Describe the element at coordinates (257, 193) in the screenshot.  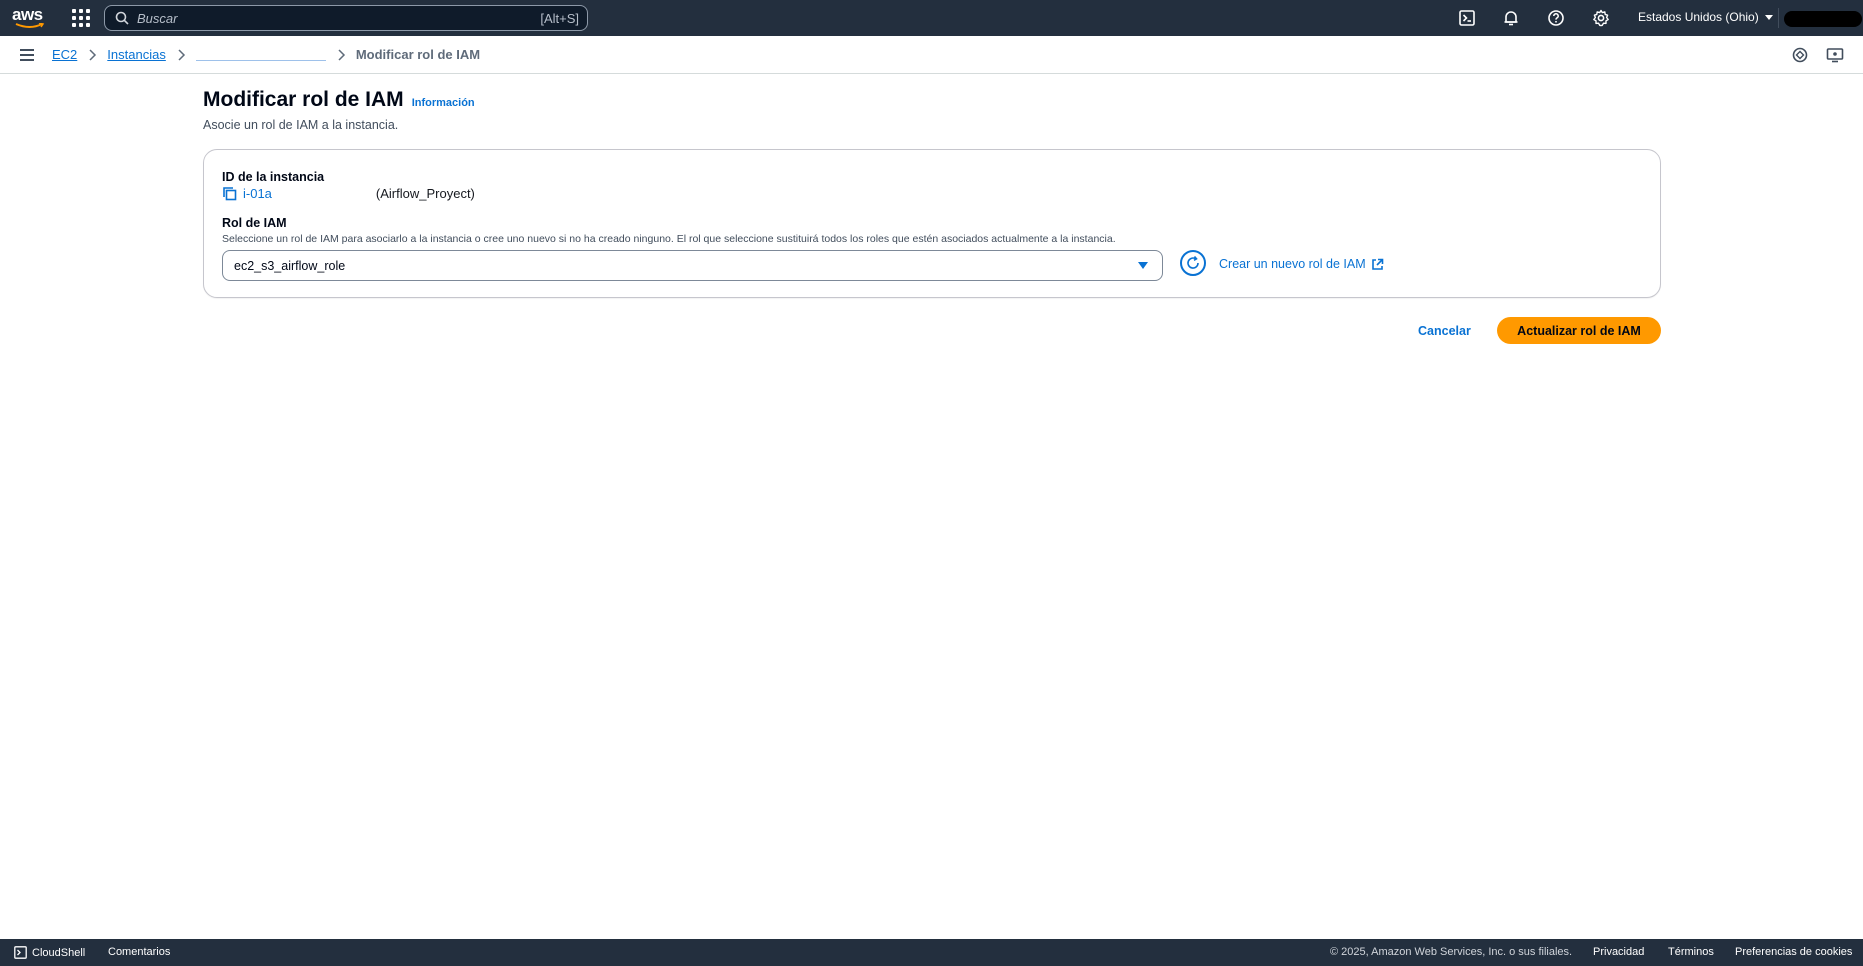
I see `instance-id-value: i-01a` at that location.